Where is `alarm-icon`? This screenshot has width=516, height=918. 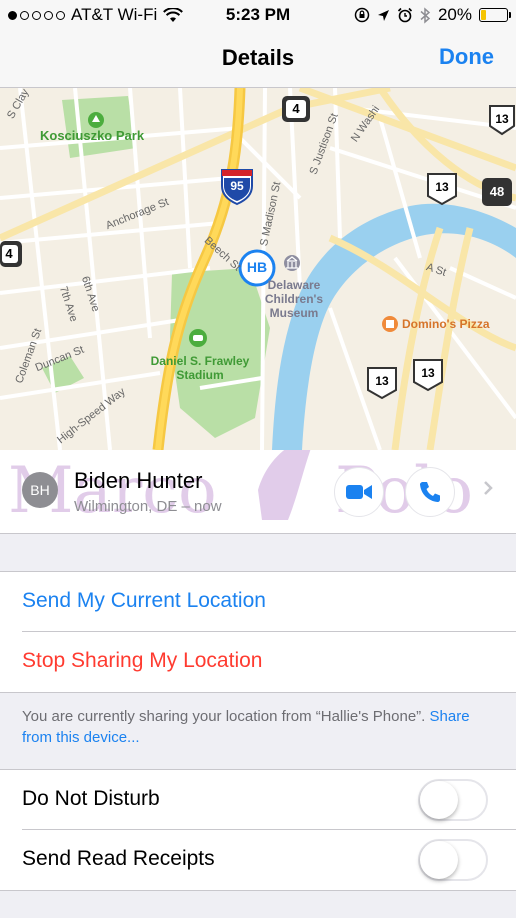
alarm-icon is located at coordinates (405, 15).